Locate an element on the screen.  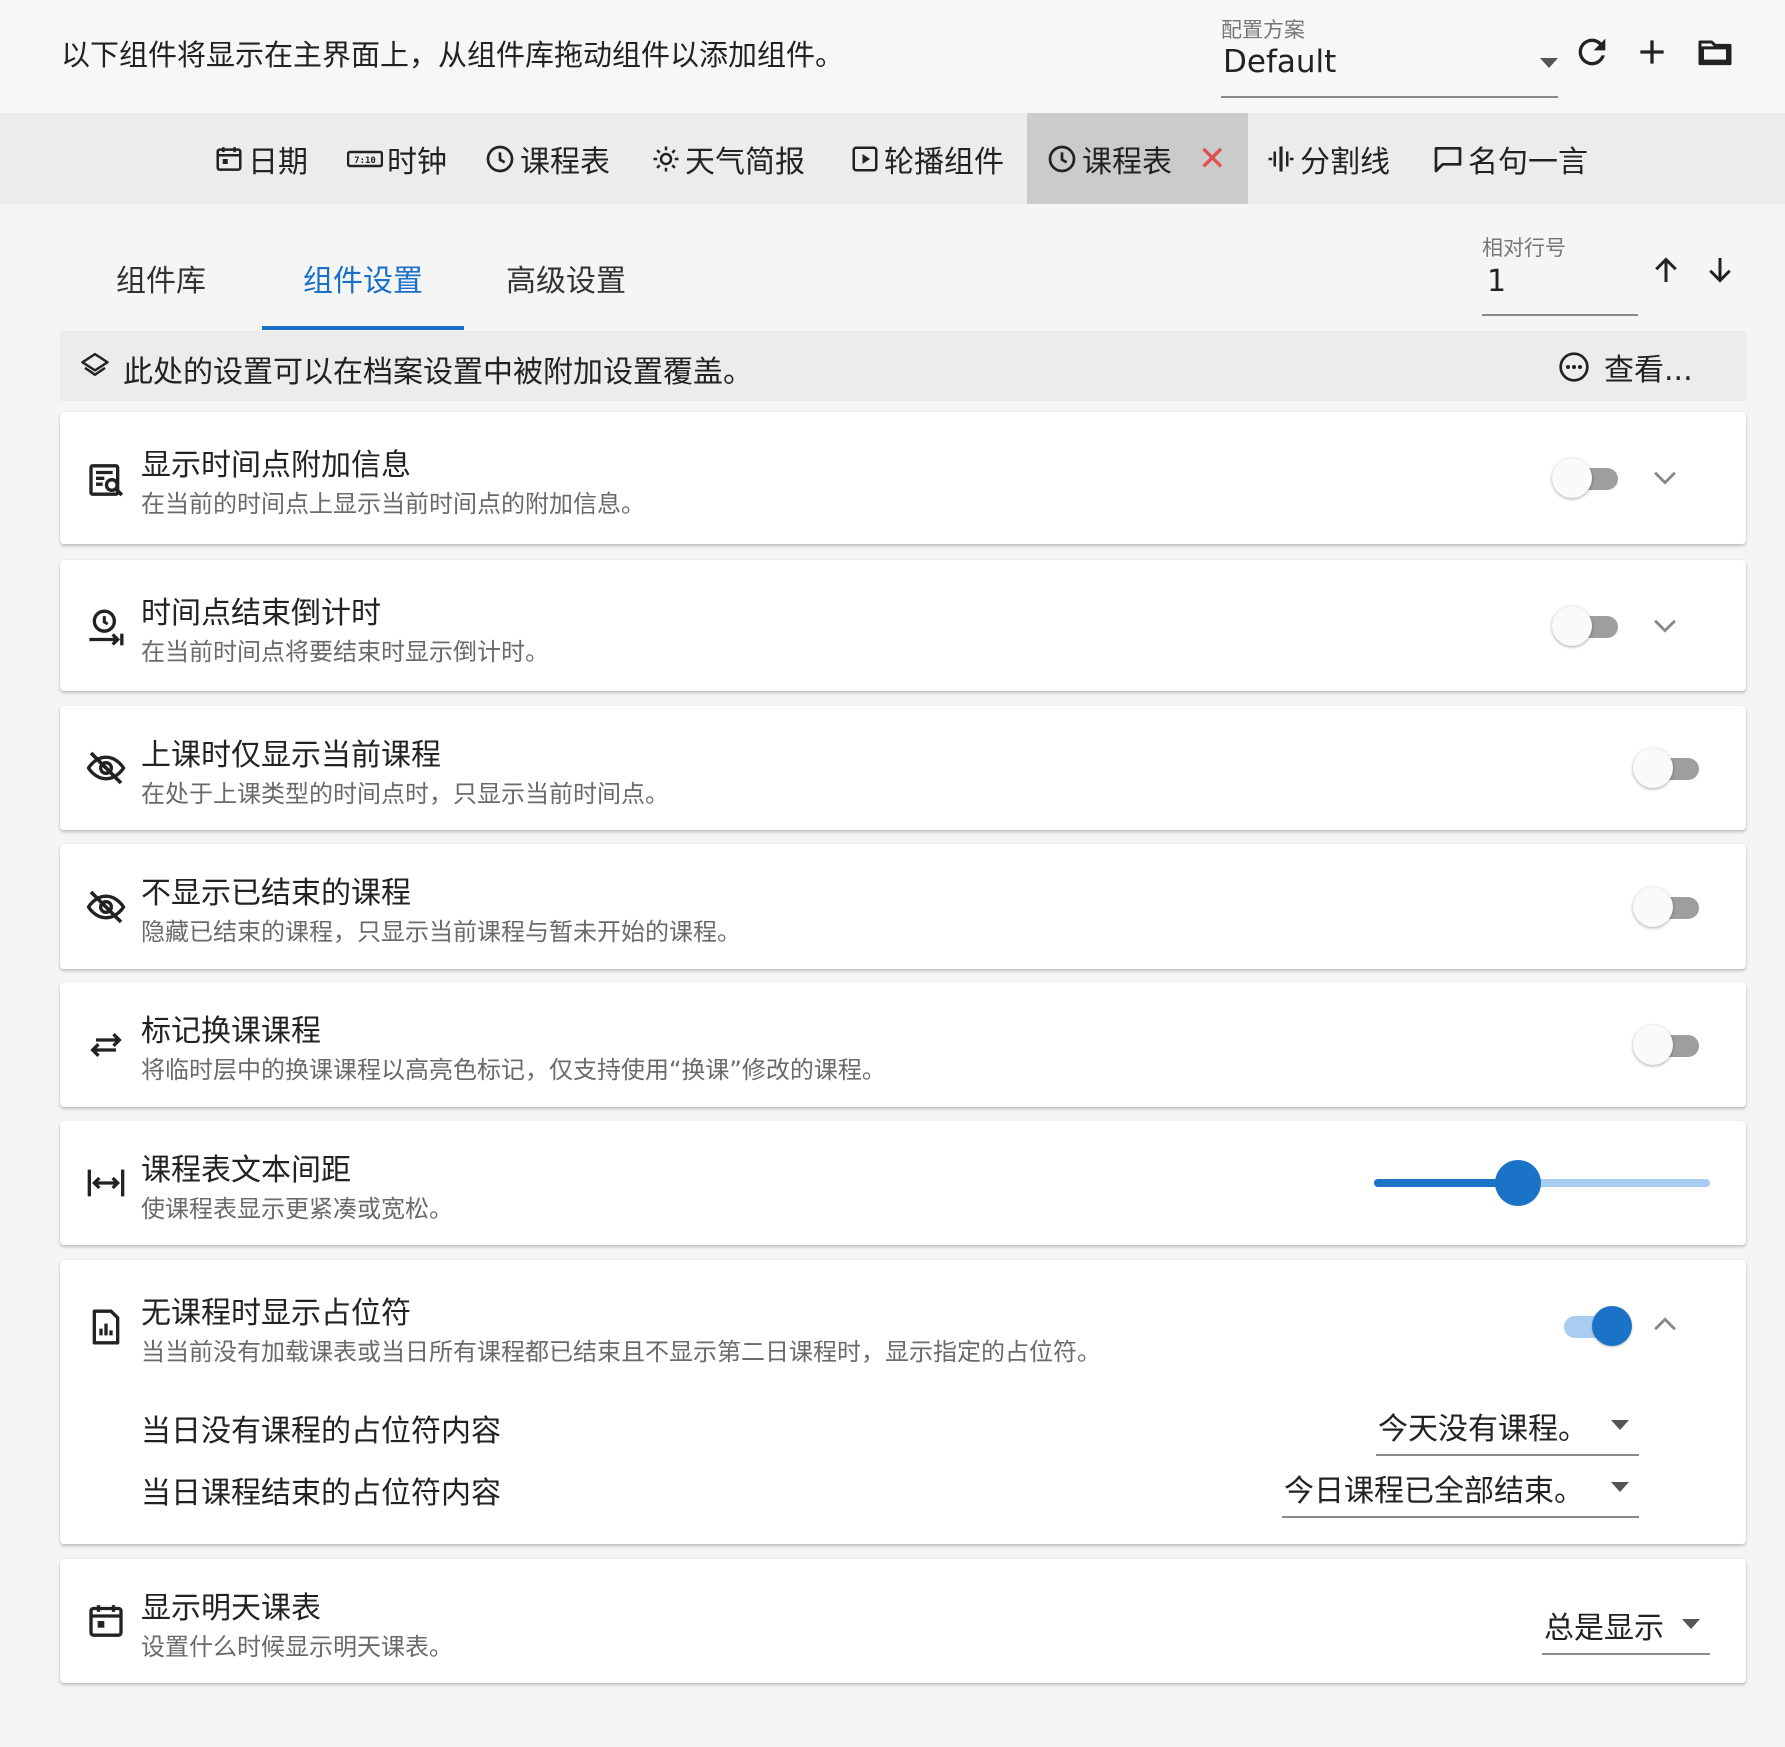
eye-off-icon is located at coordinates (106, 907).